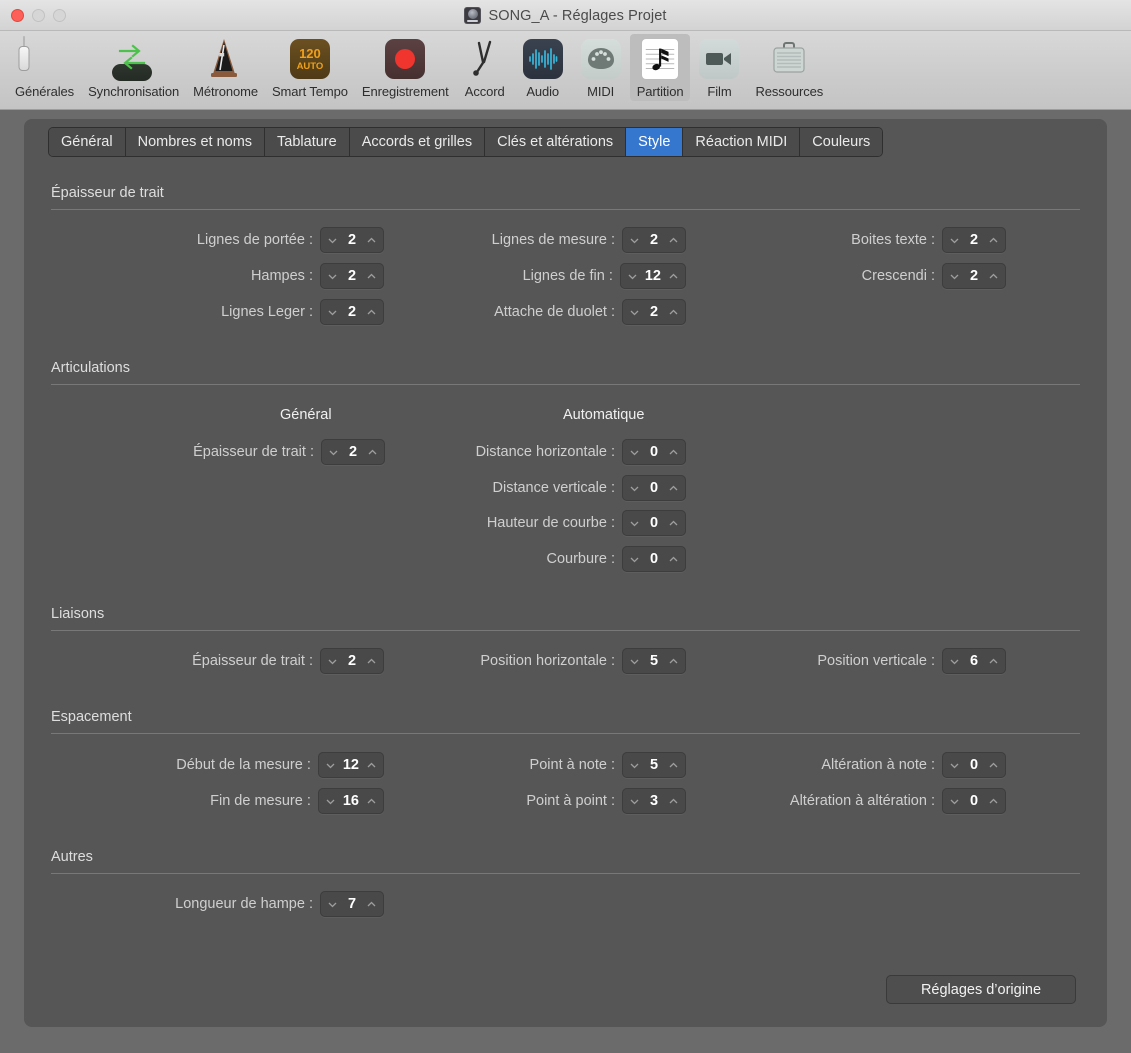 The height and width of the screenshot is (1053, 1131). What do you see at coordinates (543, 67) in the screenshot?
I see `toolbar-item-audio: Audio` at bounding box center [543, 67].